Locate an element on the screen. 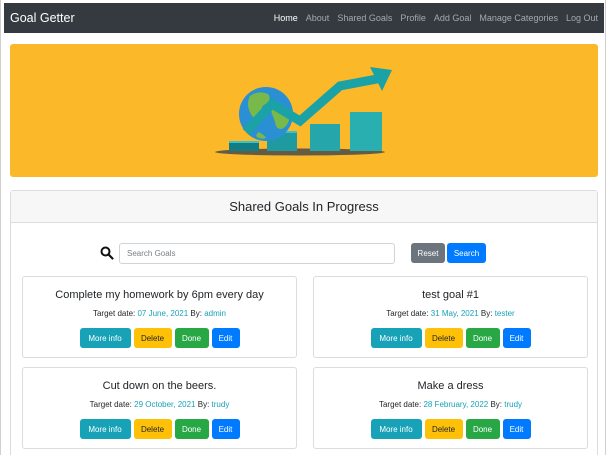  nav-about: About is located at coordinates (318, 18).